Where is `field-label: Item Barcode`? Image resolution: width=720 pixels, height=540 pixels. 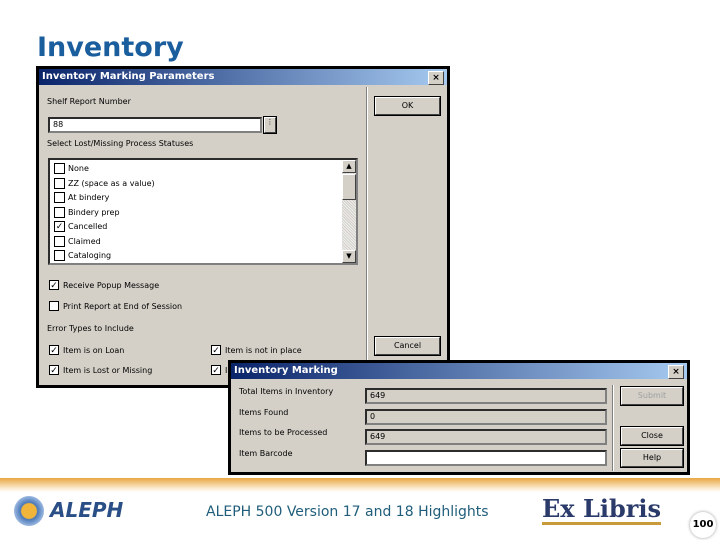 field-label: Item Barcode is located at coordinates (266, 453).